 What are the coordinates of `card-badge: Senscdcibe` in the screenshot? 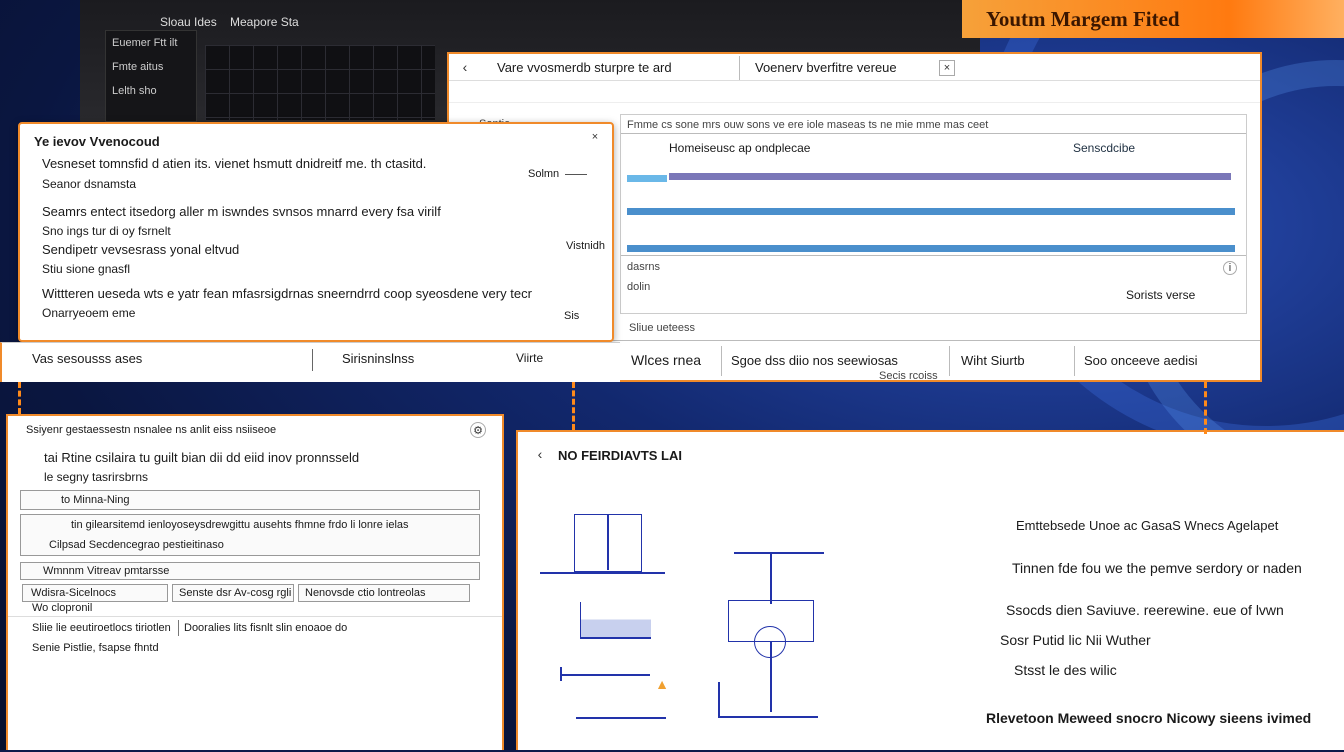 It's located at (1104, 148).